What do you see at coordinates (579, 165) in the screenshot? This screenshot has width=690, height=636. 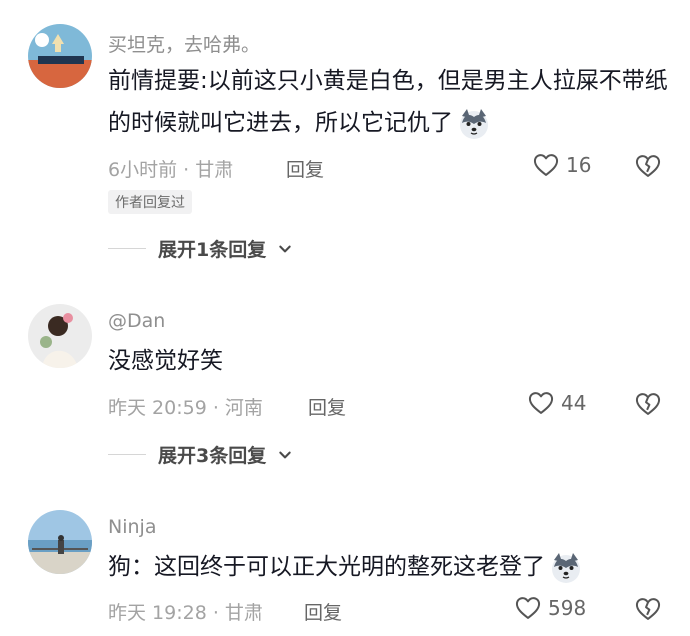 I see `like-count: 16` at bounding box center [579, 165].